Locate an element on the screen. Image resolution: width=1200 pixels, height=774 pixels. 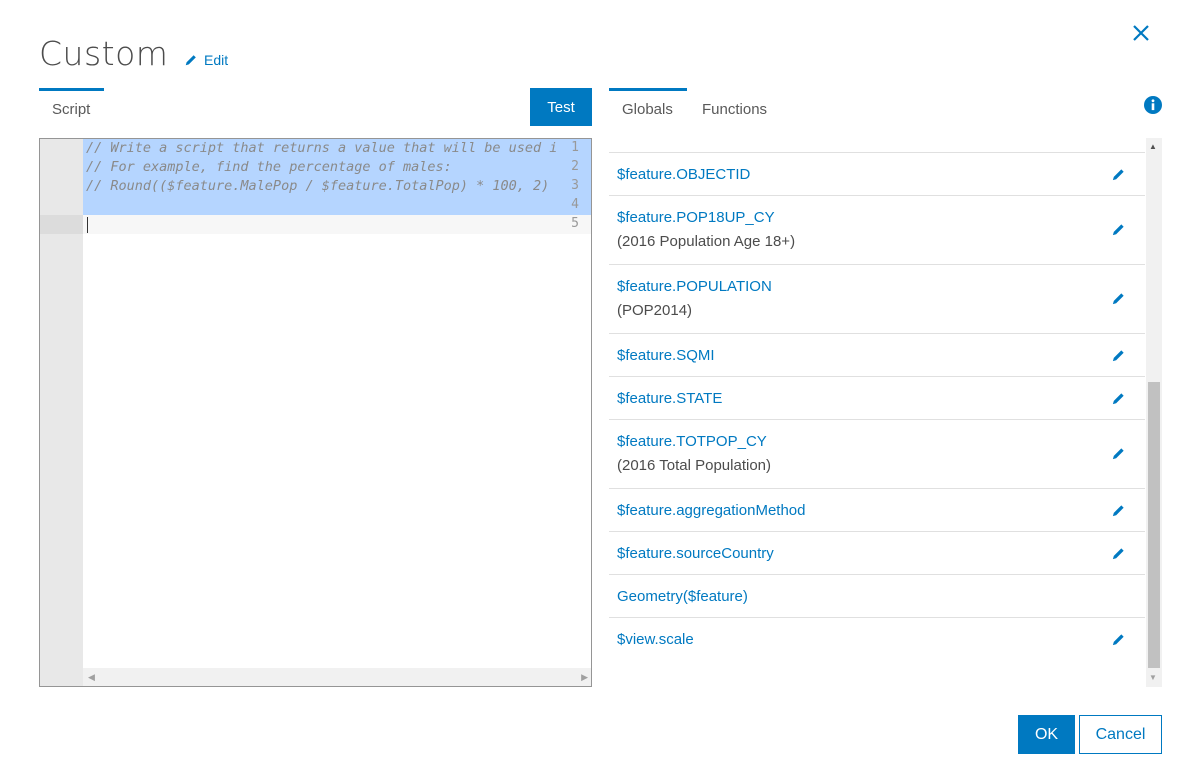
list-item: $feature.sourceCountry is located at coordinates (877, 552).